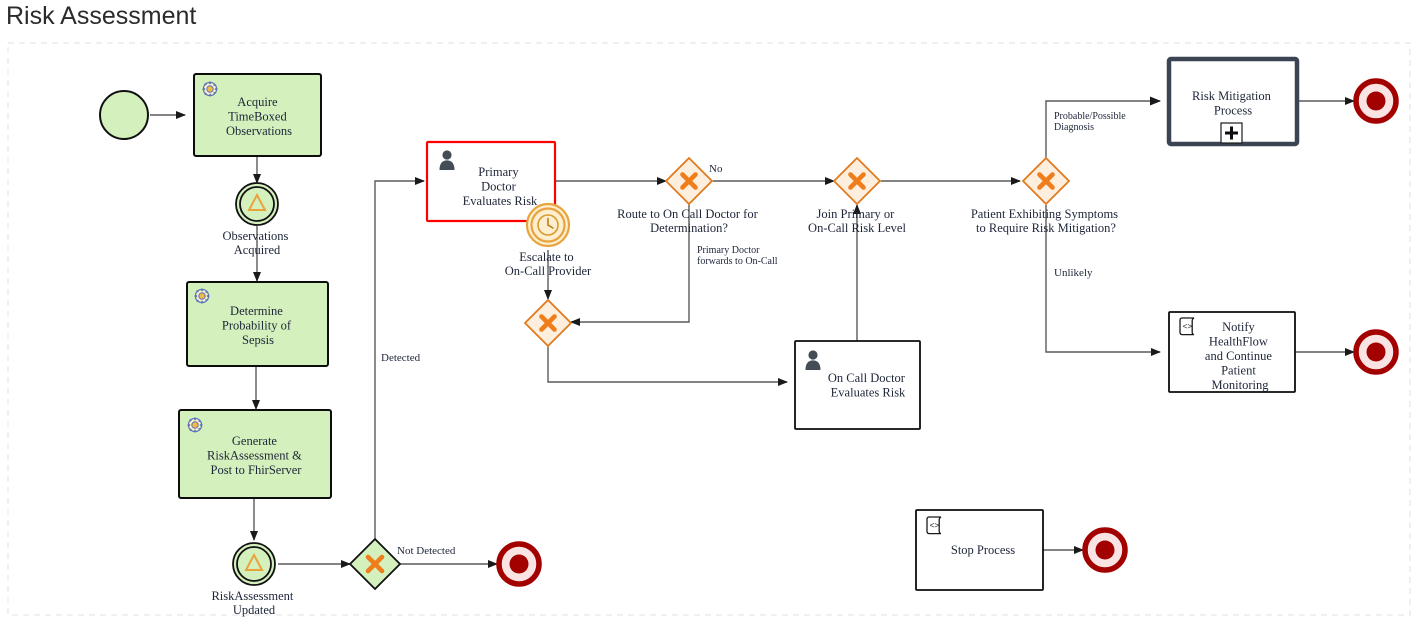  Describe the element at coordinates (255, 441) in the screenshot. I see `task-label-line: Generate` at that location.